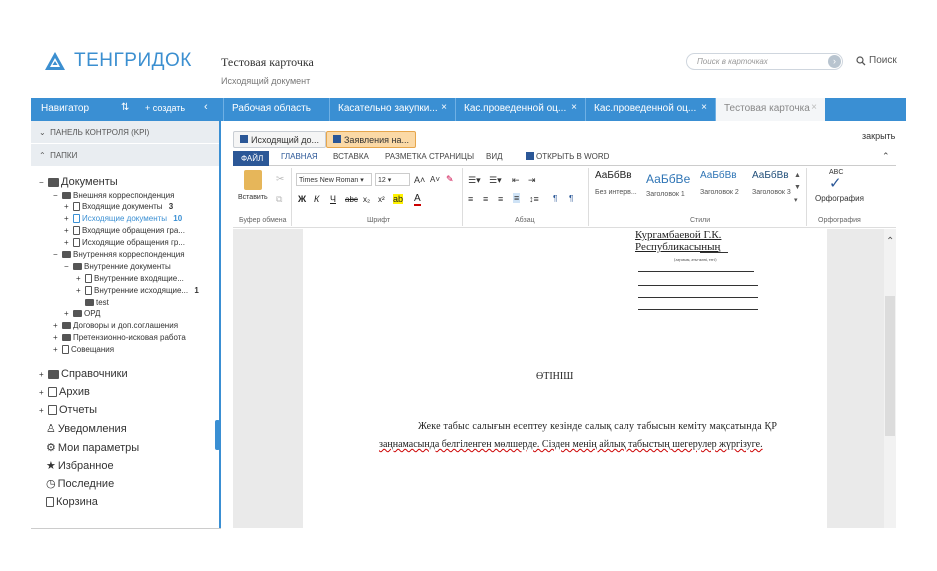 The image size is (937, 571). I want to click on tree-item-internal-docs: − Внутренние документы, so click(117, 266).